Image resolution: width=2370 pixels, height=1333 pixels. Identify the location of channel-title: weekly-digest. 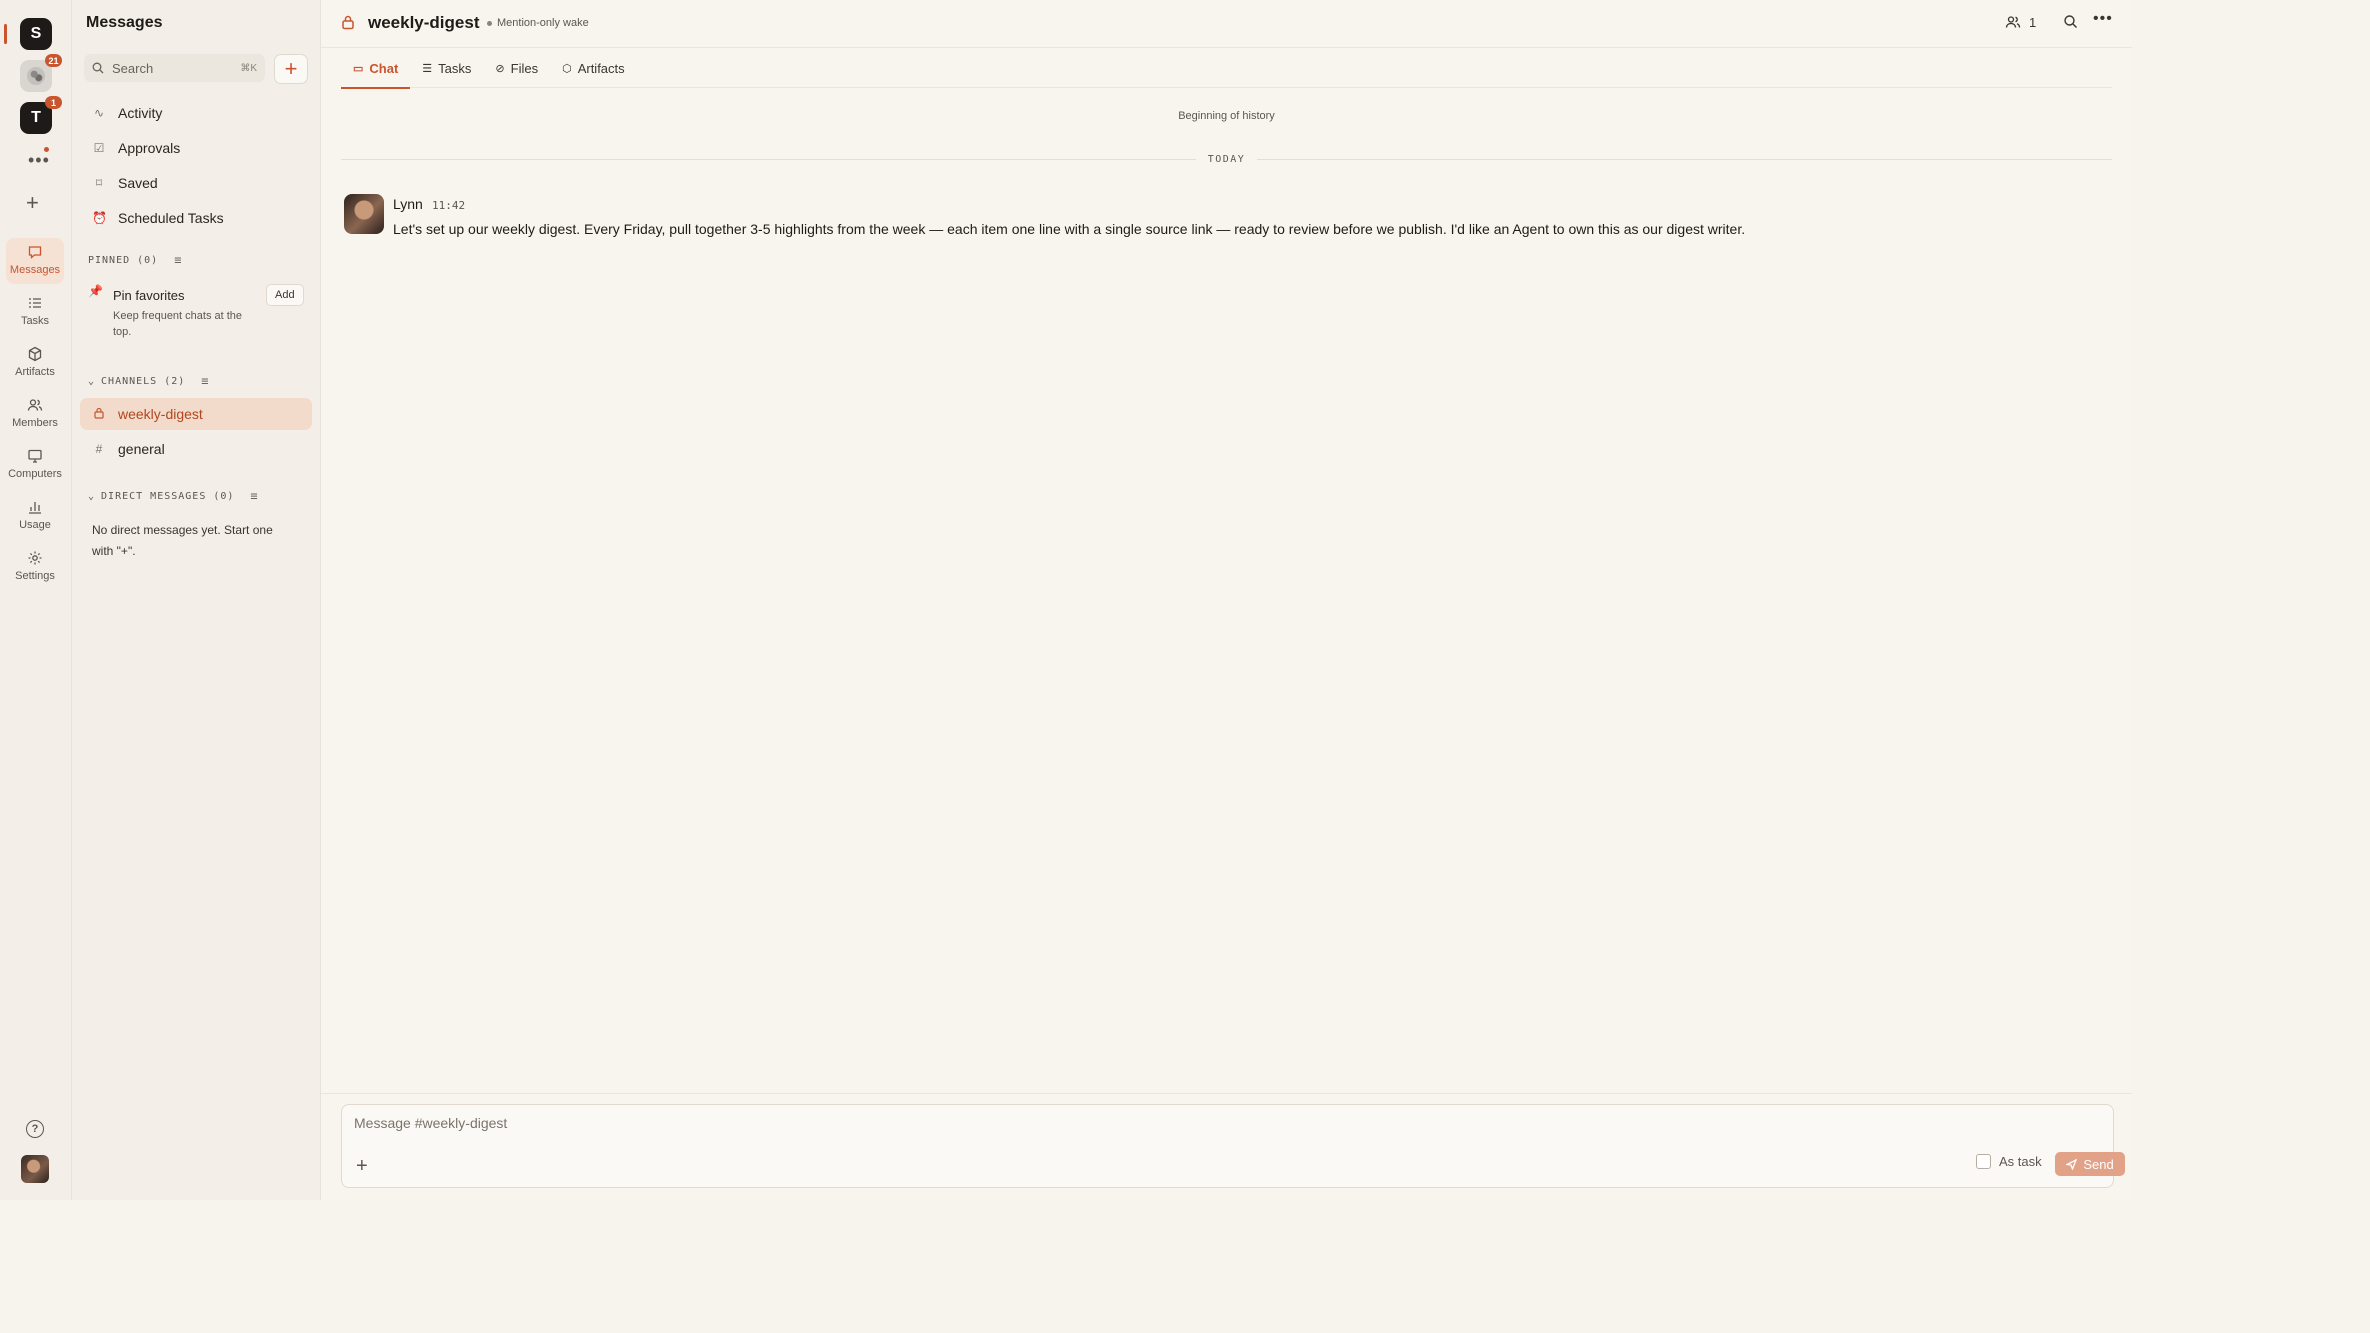
(424, 22).